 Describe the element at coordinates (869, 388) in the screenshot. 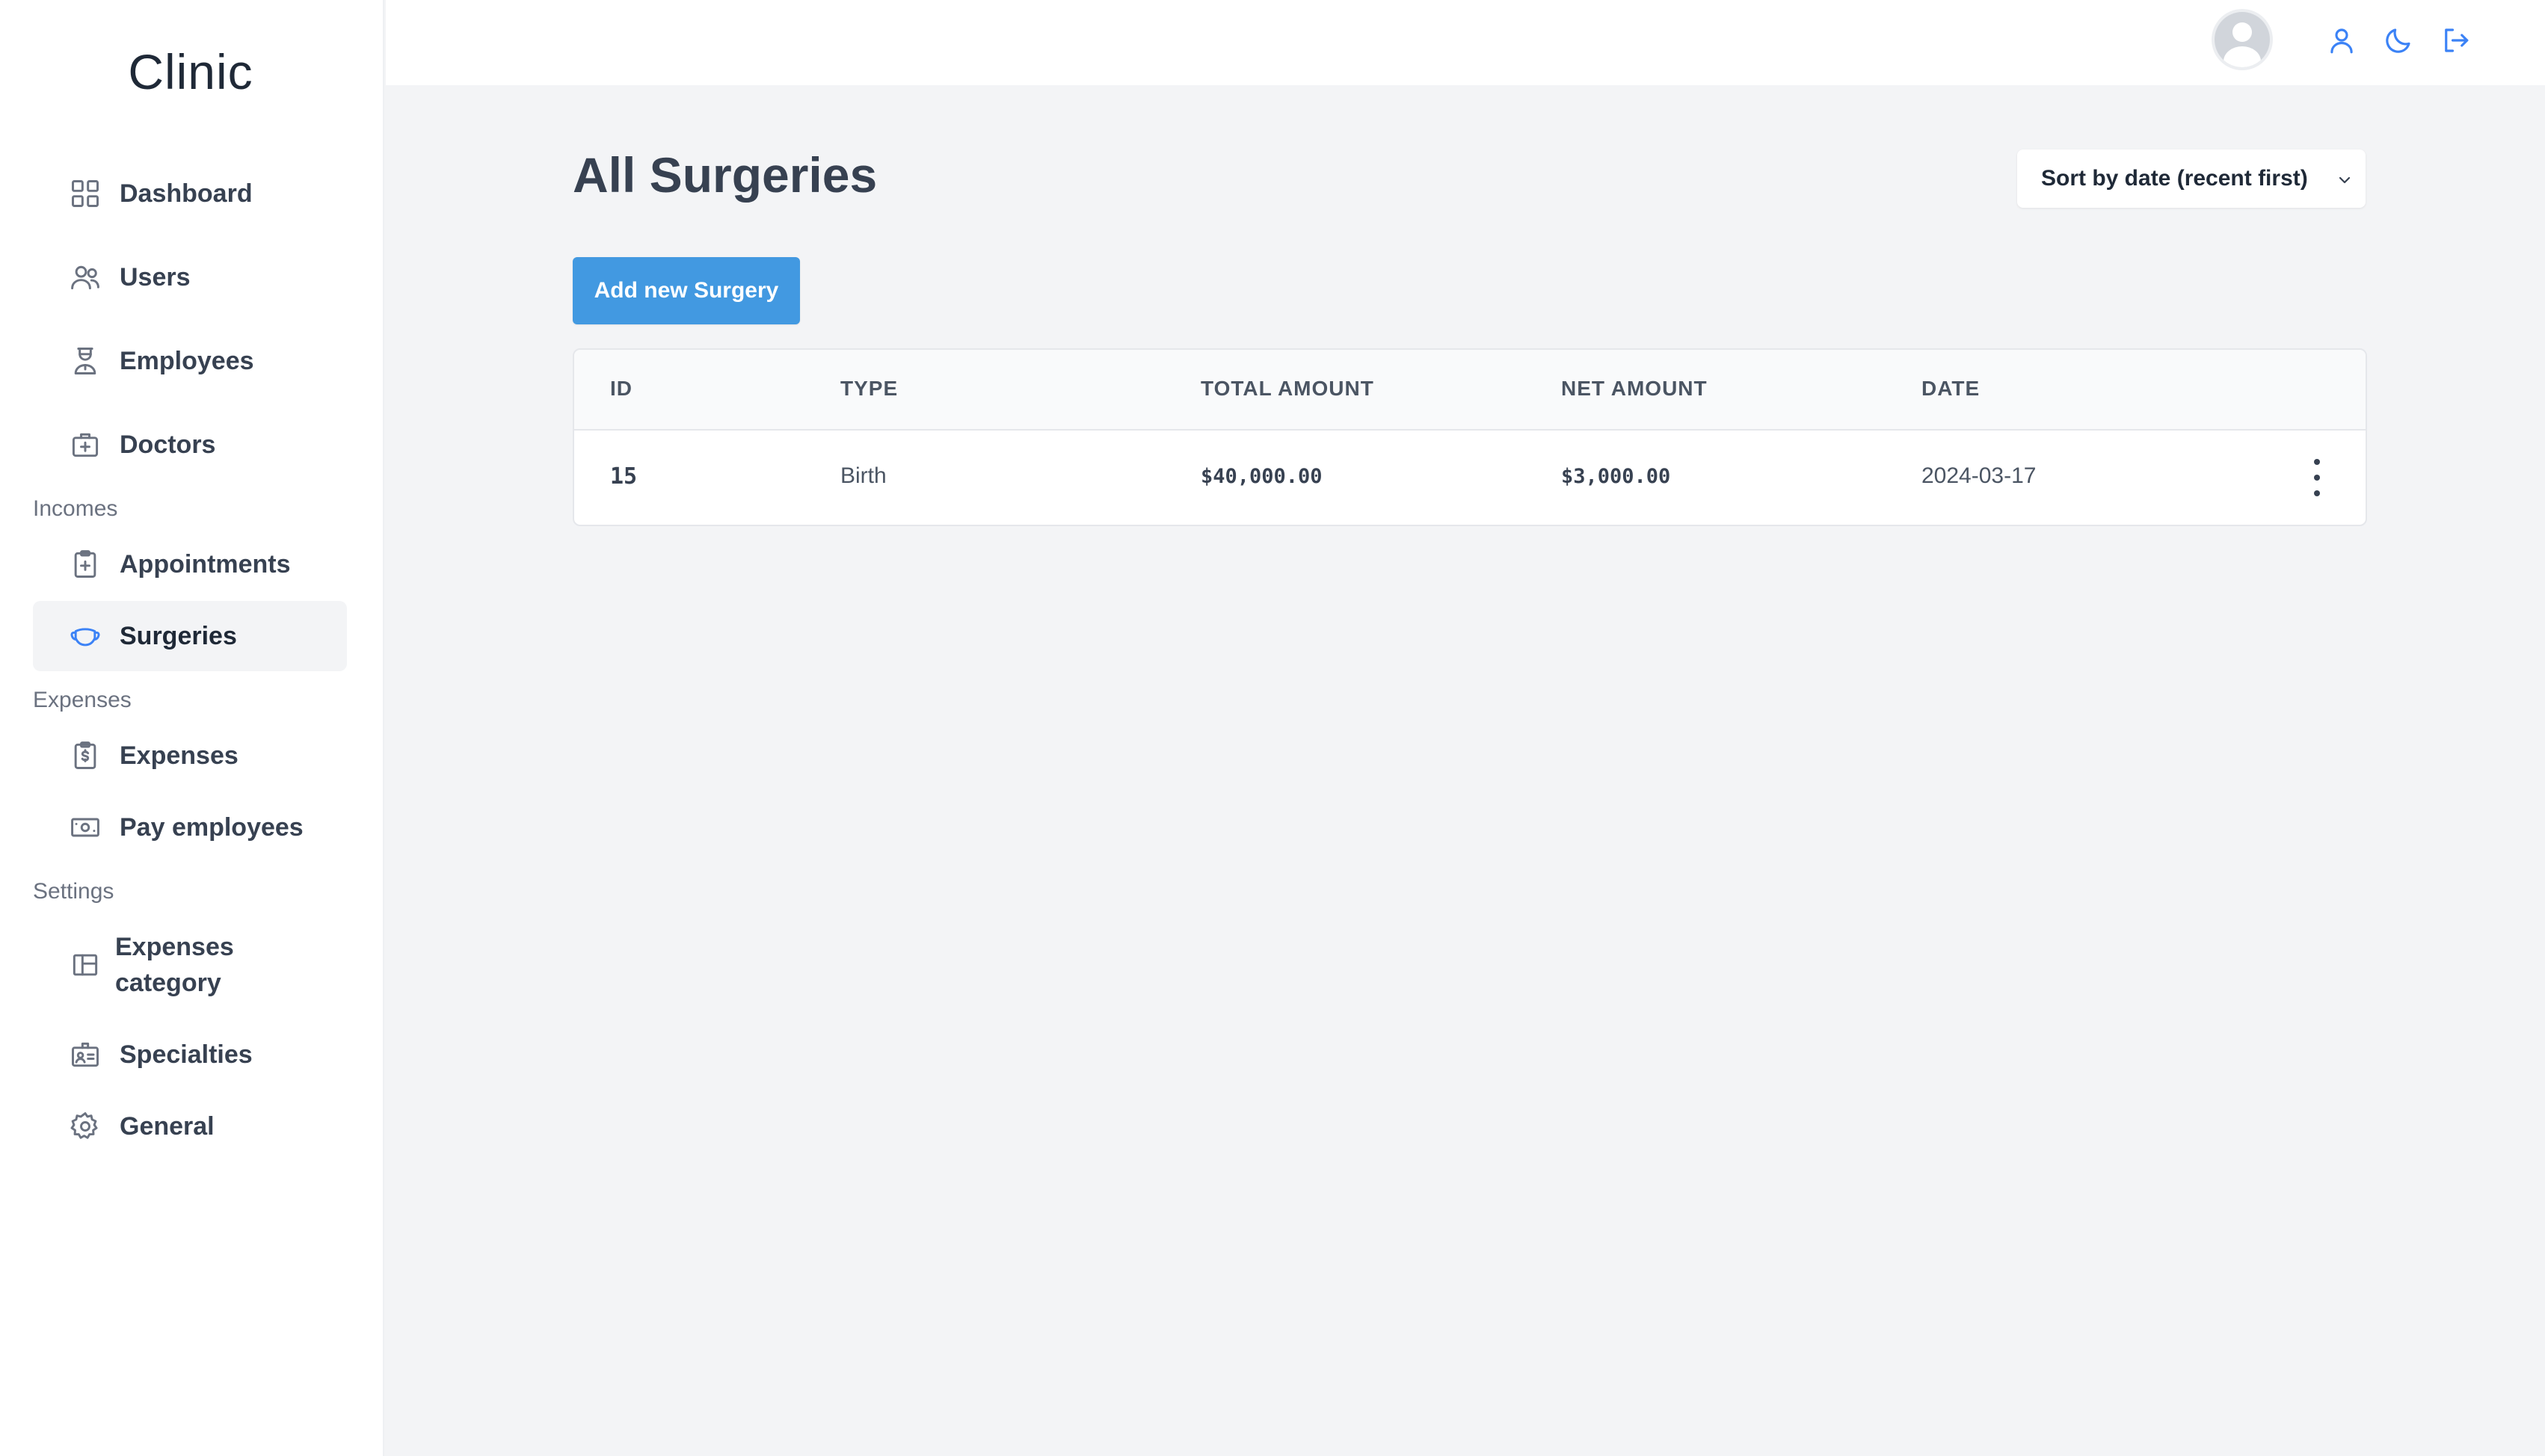

I see `column-header-type: TYPE` at that location.